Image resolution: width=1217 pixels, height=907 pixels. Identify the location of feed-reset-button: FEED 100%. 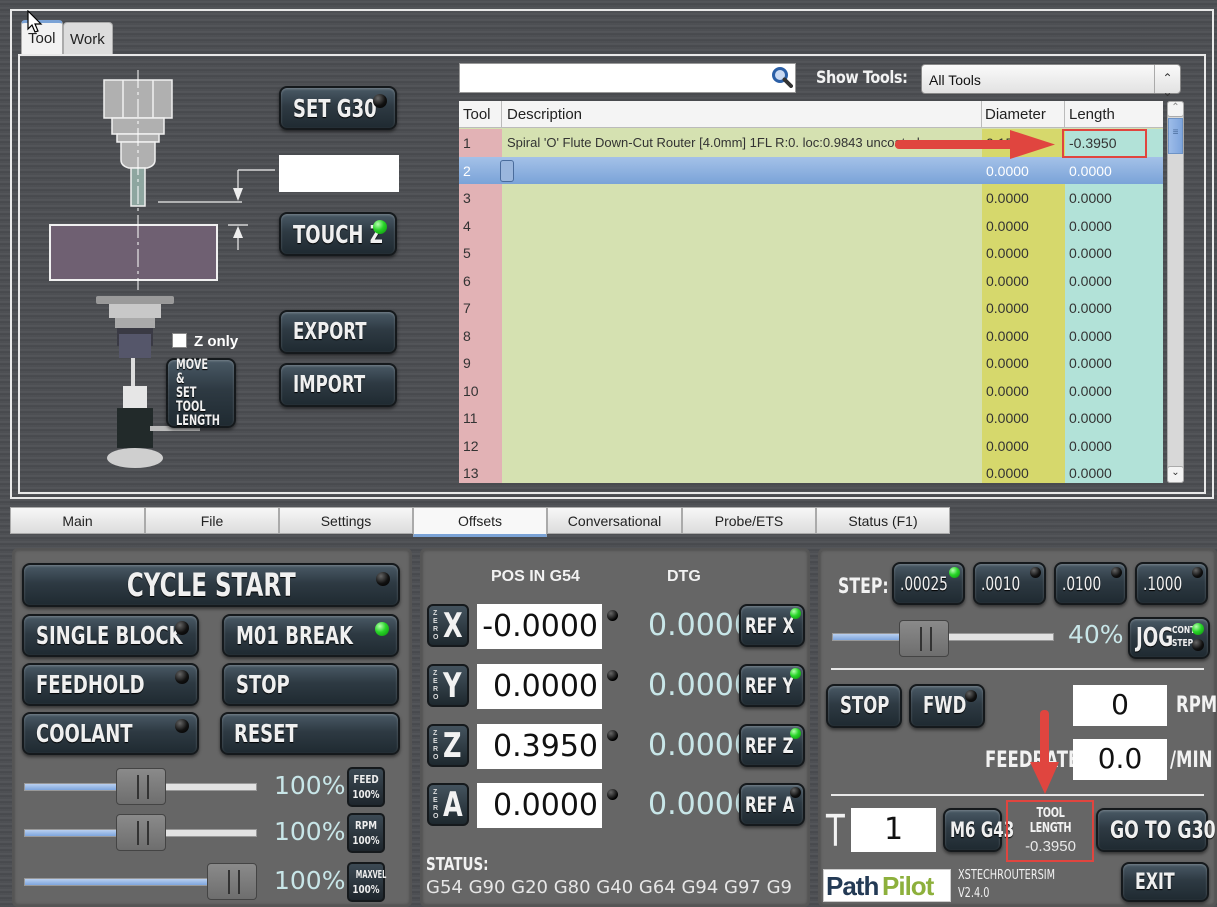
(366, 787).